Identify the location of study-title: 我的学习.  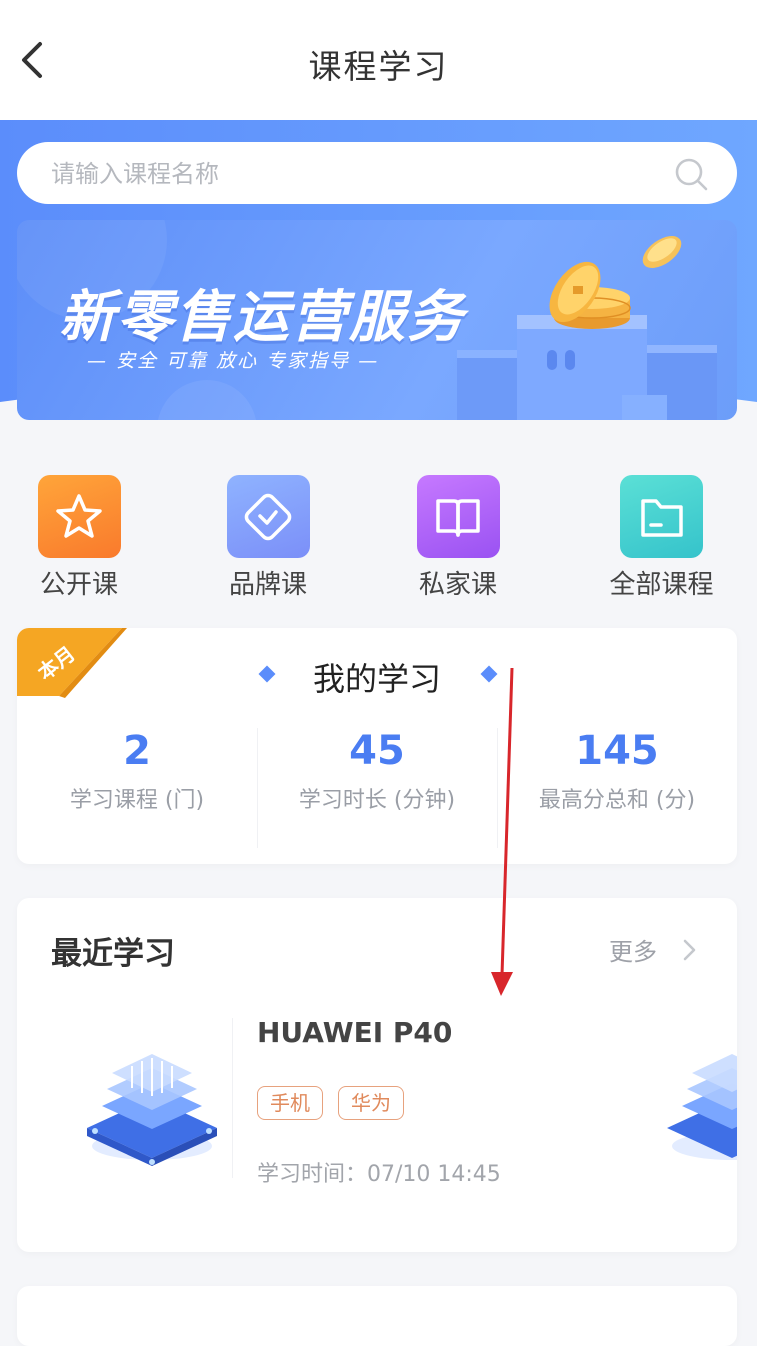
(376, 679).